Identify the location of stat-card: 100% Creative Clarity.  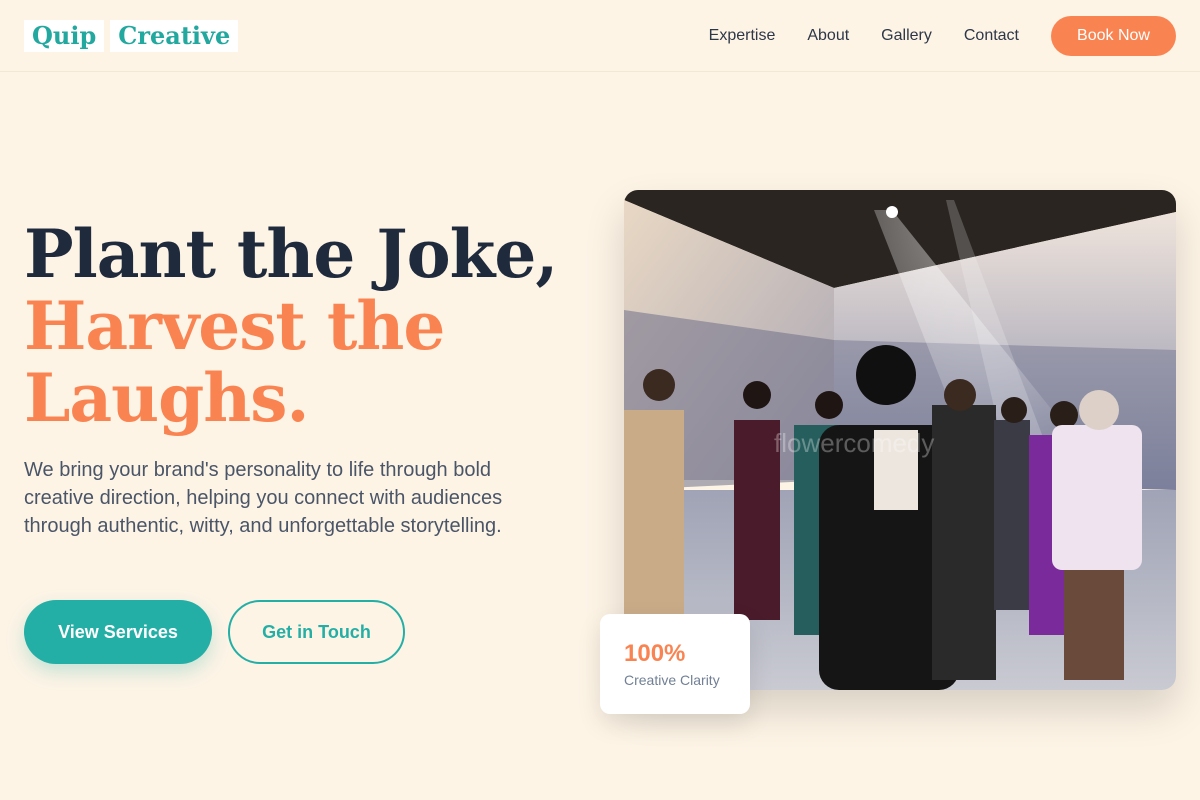
(675, 664).